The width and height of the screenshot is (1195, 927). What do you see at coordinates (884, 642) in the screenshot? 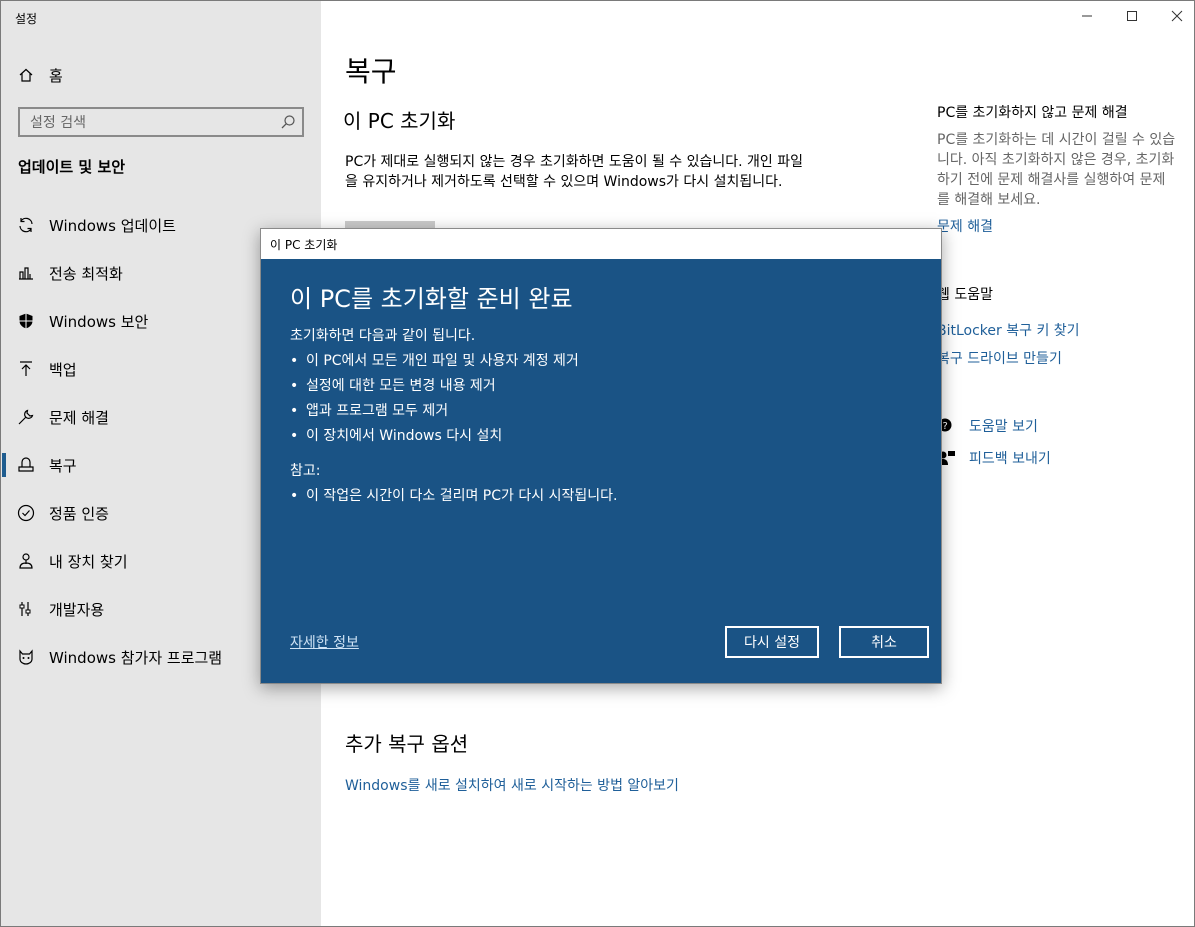
I see `cancel-button: 취소` at bounding box center [884, 642].